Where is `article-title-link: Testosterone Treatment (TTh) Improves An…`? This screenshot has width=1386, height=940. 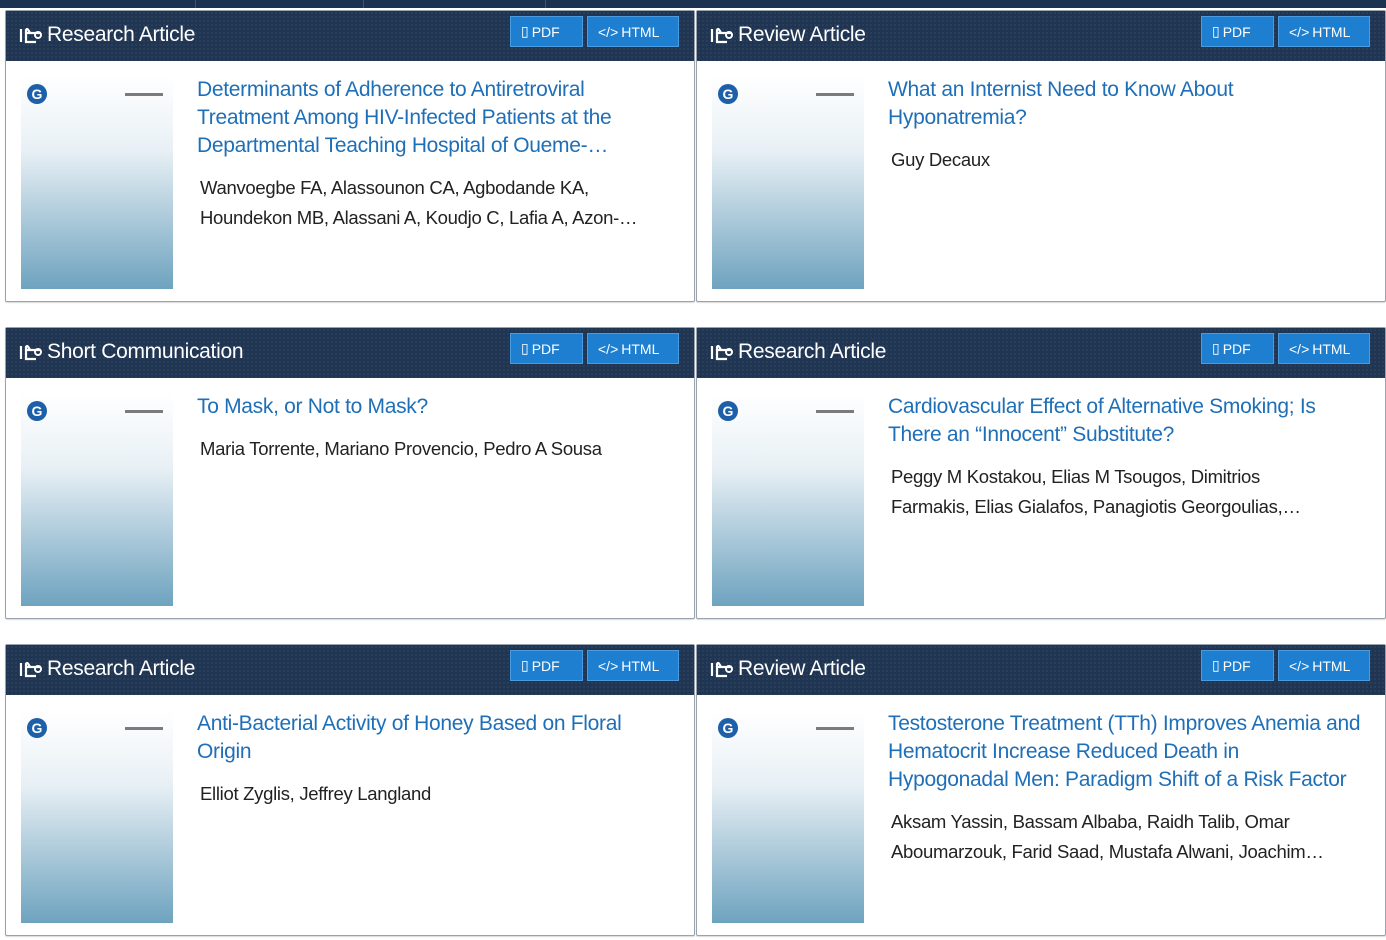
article-title-link: Testosterone Treatment (TTh) Improves An… is located at coordinates (1125, 752).